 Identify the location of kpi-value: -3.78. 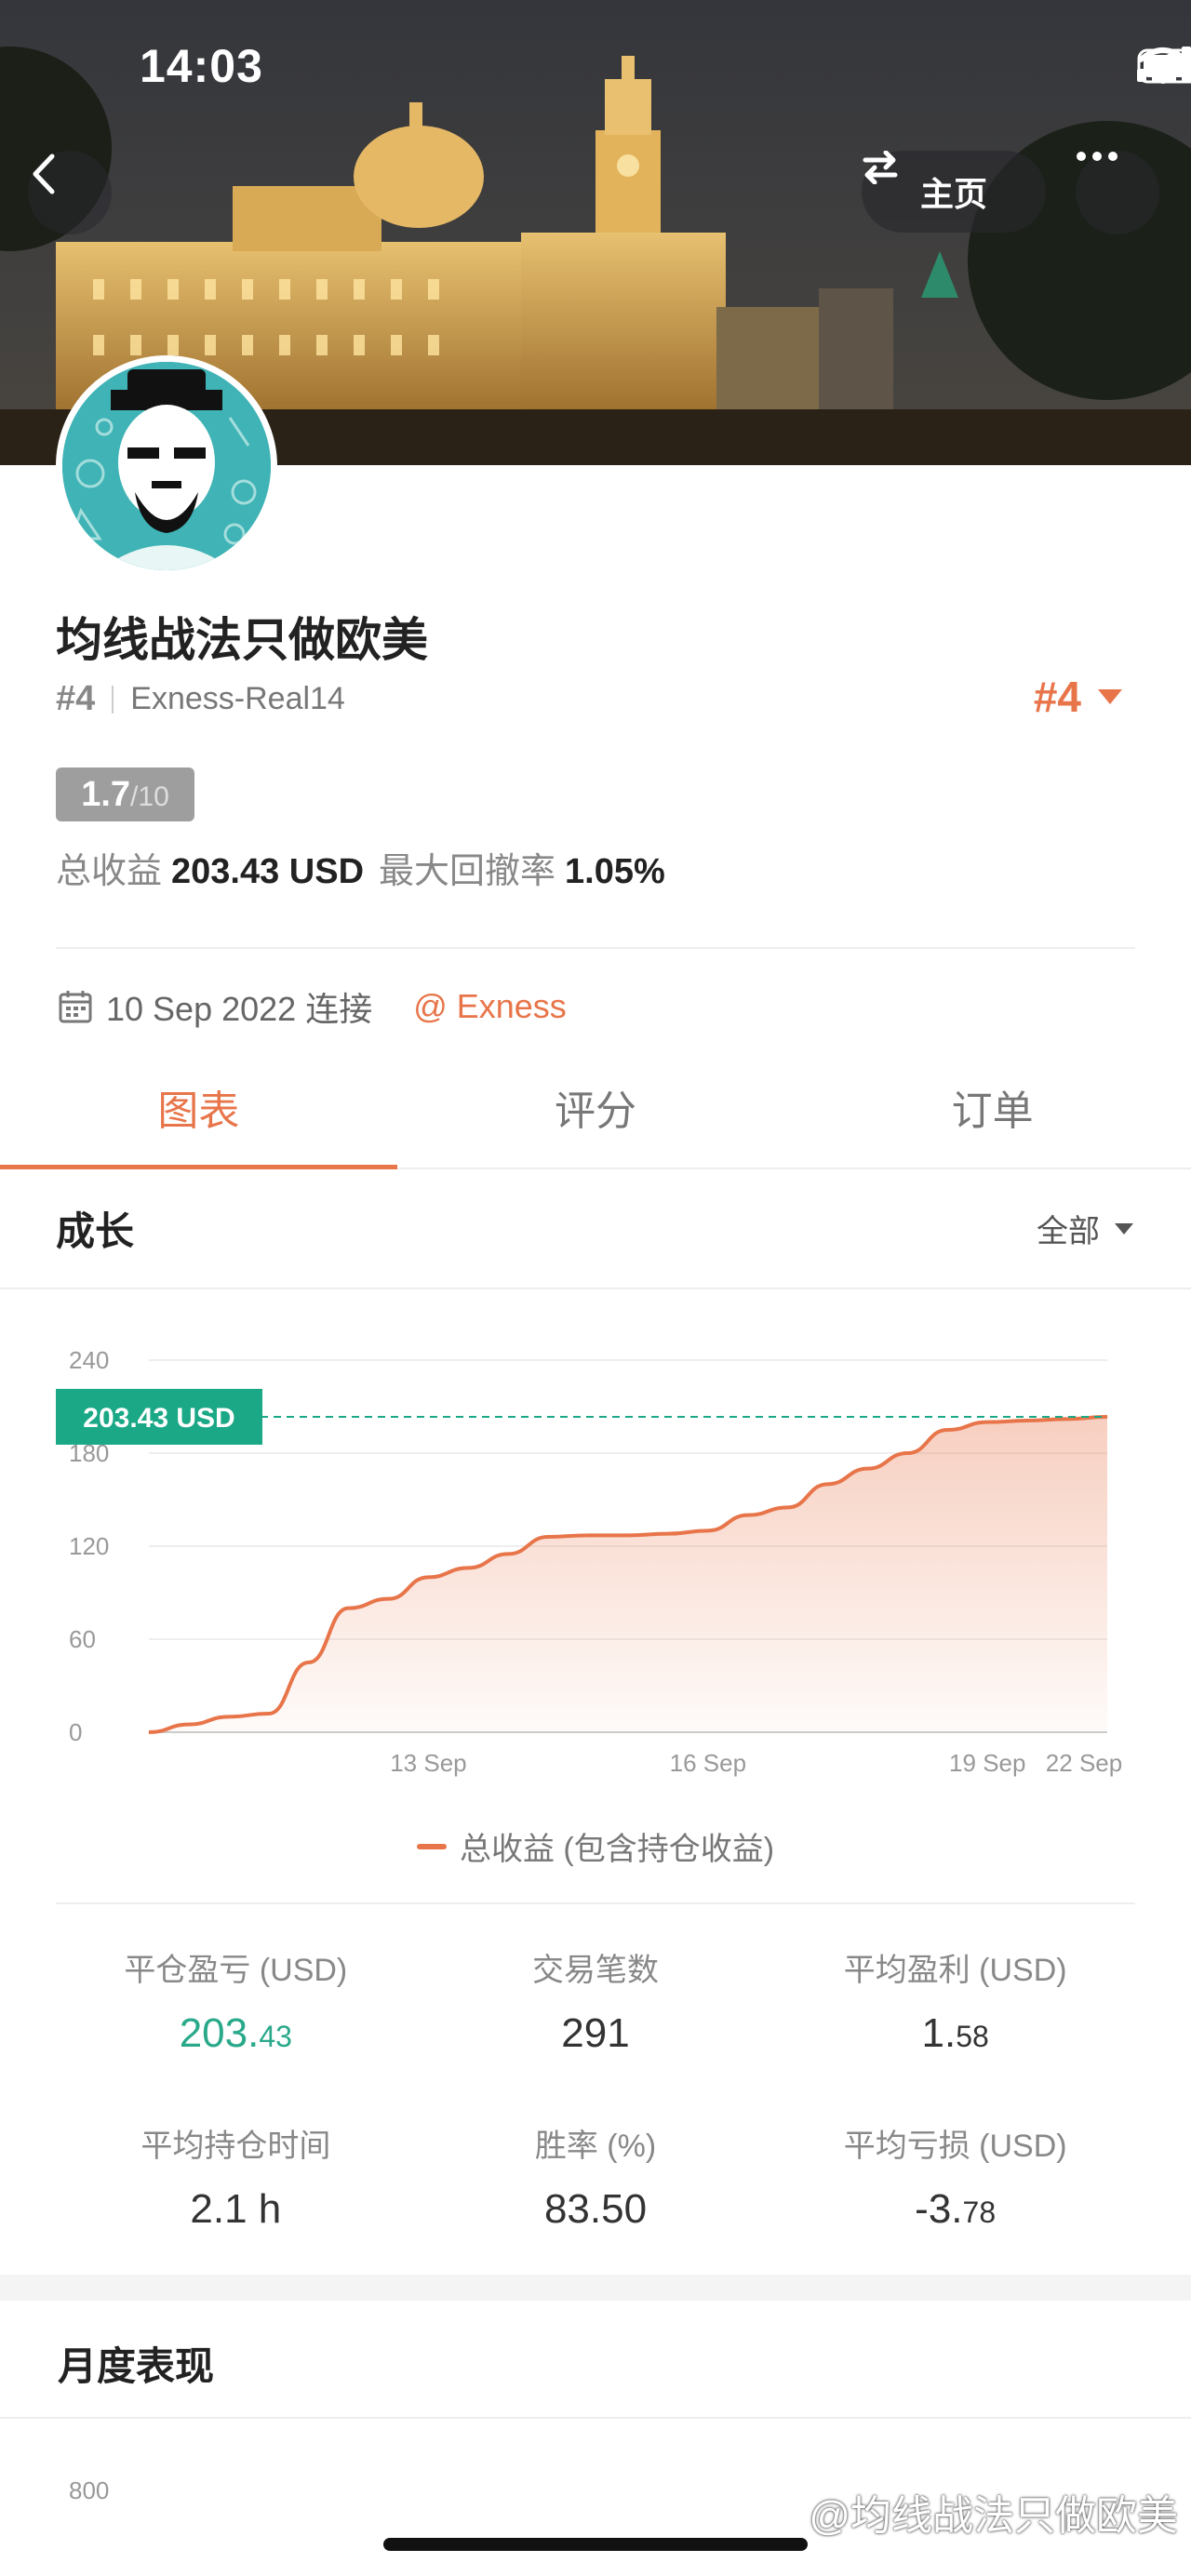
(955, 2209).